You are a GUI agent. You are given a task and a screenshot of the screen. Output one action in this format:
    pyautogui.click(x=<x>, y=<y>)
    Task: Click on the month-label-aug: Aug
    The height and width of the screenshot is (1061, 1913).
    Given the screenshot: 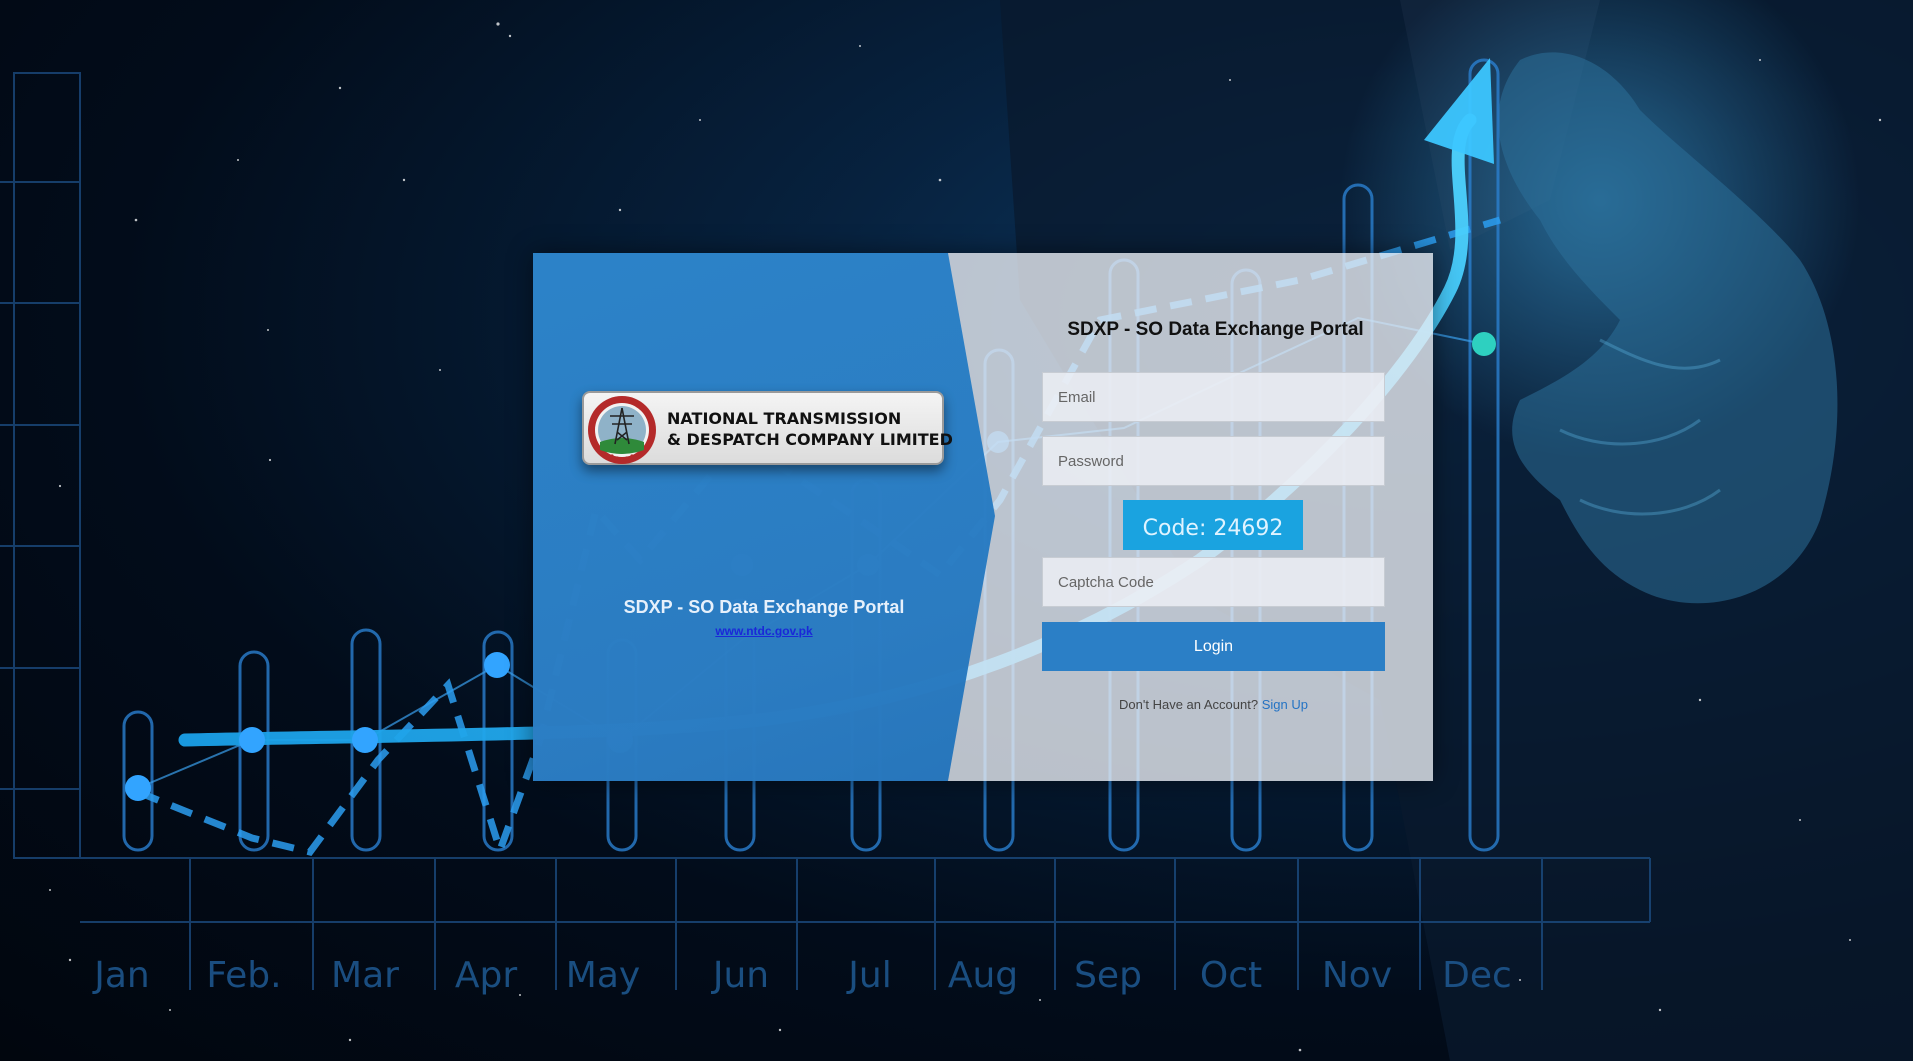 What is the action you would take?
    pyautogui.click(x=983, y=975)
    